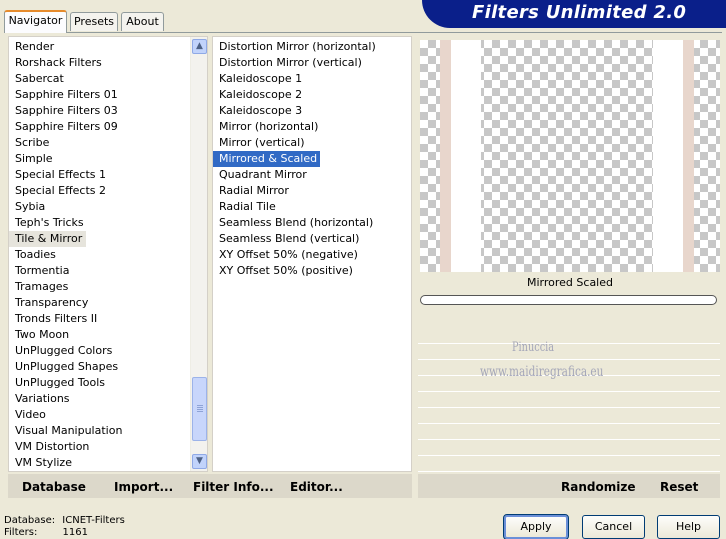 This screenshot has width=726, height=539. I want to click on category-item: Toadies, so click(108, 255).